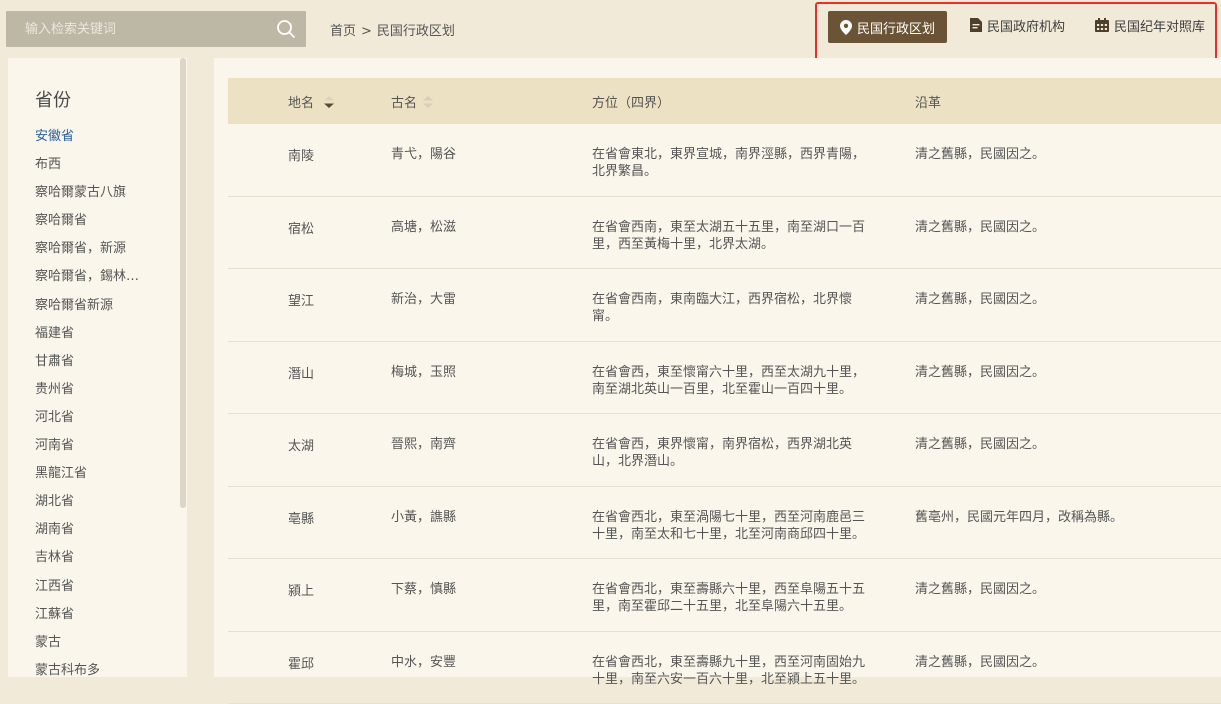 This screenshot has width=1221, height=704. What do you see at coordinates (136, 29) in the screenshot?
I see `search-input` at bounding box center [136, 29].